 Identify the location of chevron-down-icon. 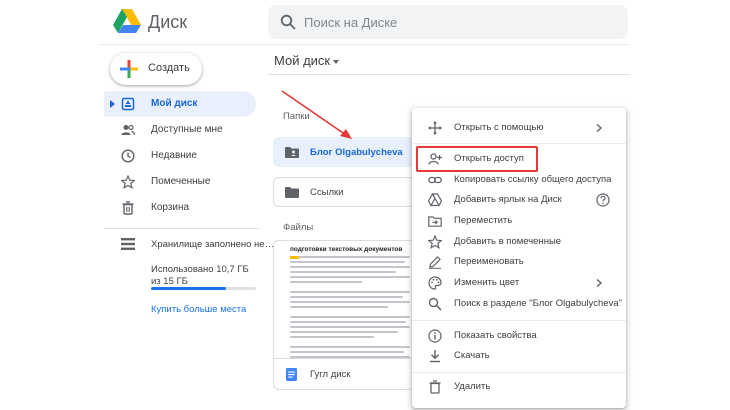
(336, 62).